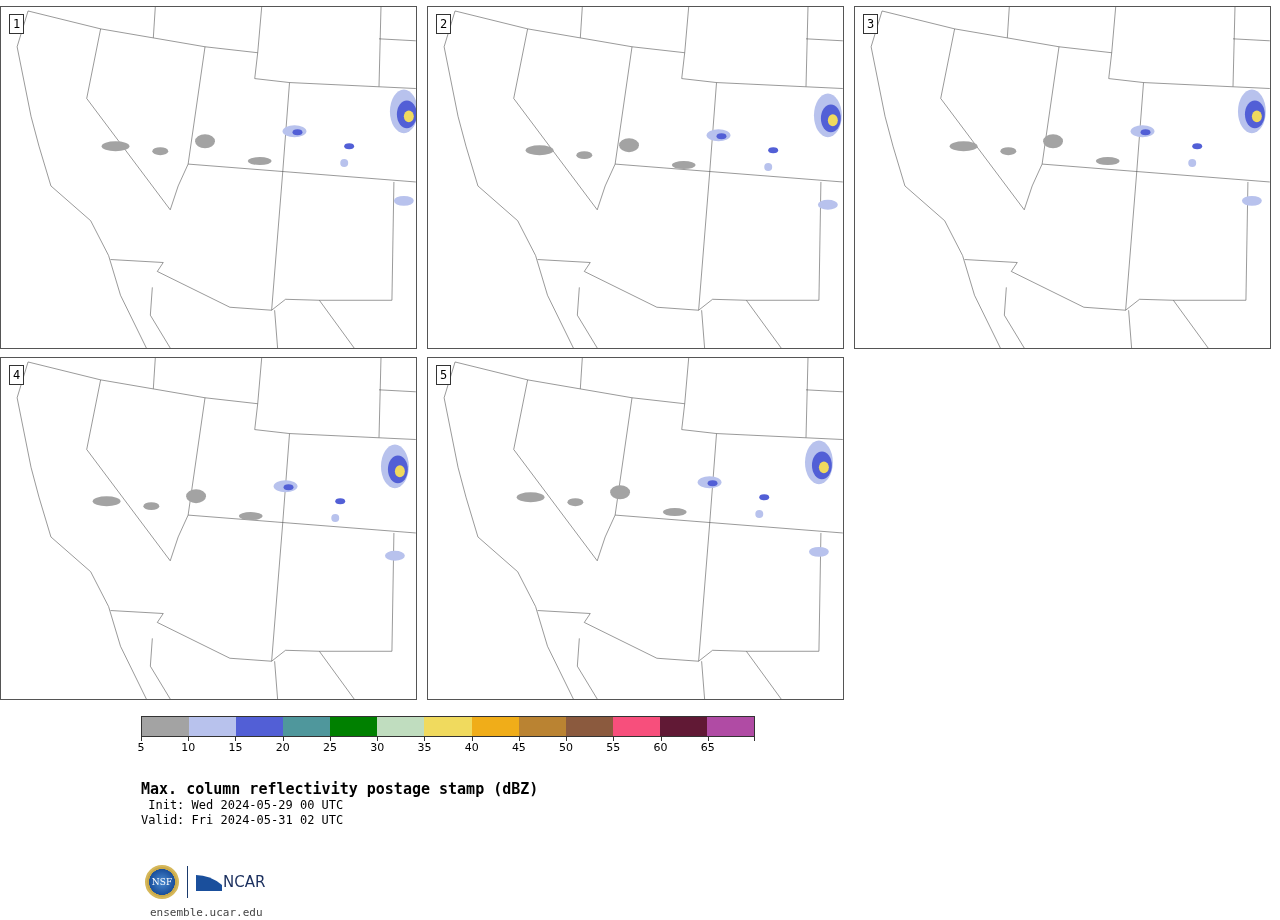  I want to click on tick-label: 10, so click(188, 748).